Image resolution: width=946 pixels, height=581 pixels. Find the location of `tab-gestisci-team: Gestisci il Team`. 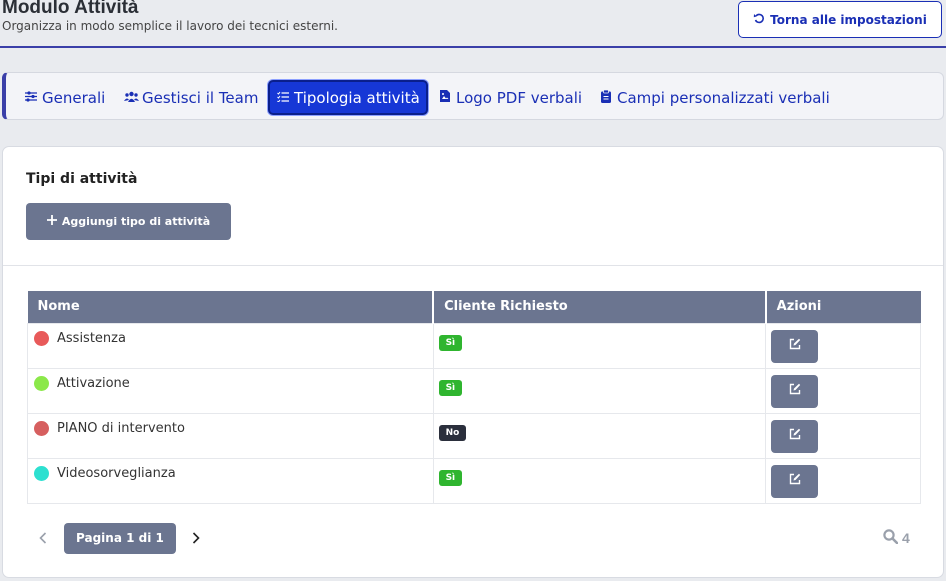

tab-gestisci-team: Gestisci il Team is located at coordinates (191, 97).